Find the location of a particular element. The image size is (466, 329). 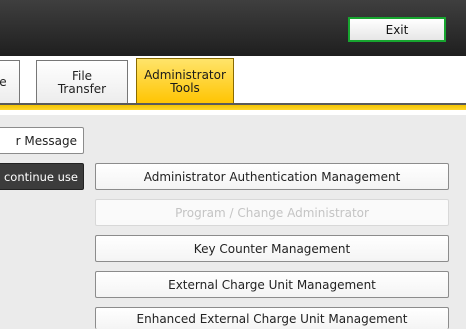

program-change-administrator-button: Program / Change Administrator is located at coordinates (272, 212).